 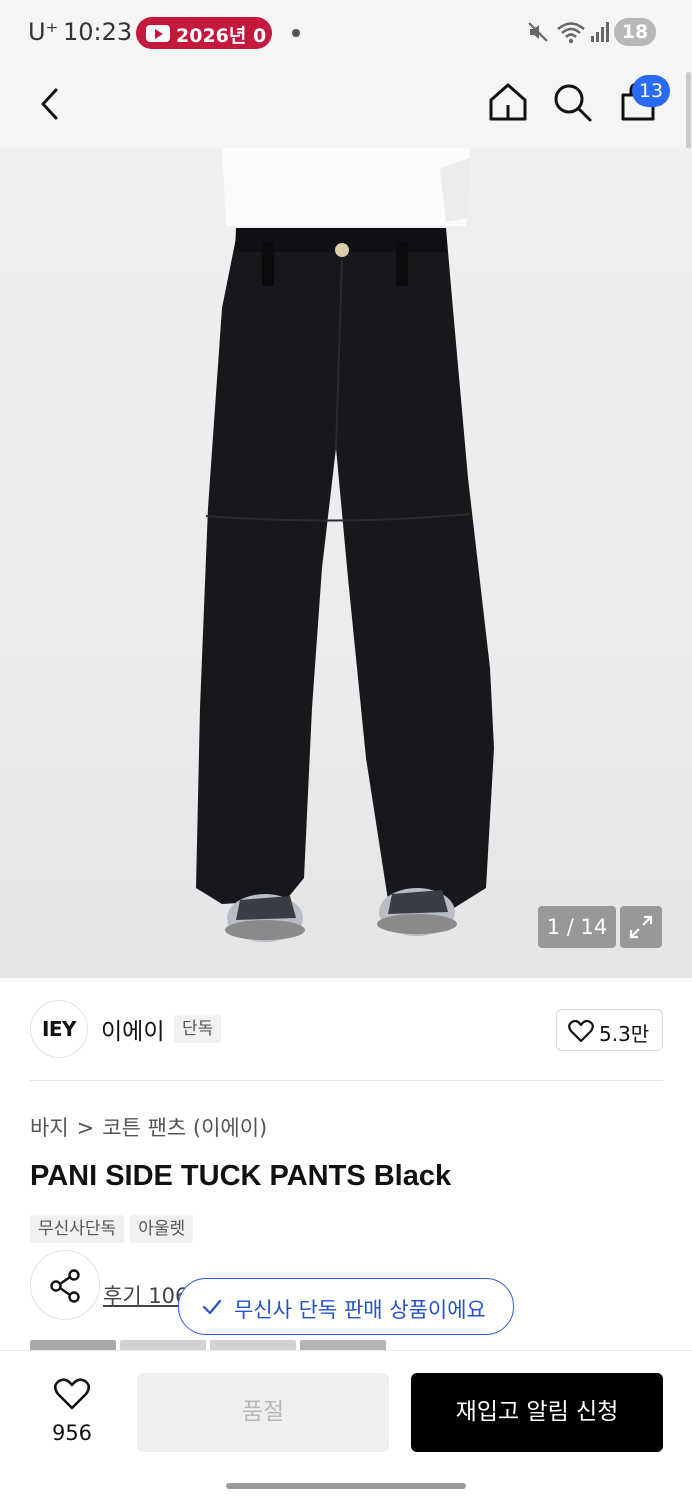 What do you see at coordinates (132, 1029) in the screenshot?
I see `brand-name: 이에이` at bounding box center [132, 1029].